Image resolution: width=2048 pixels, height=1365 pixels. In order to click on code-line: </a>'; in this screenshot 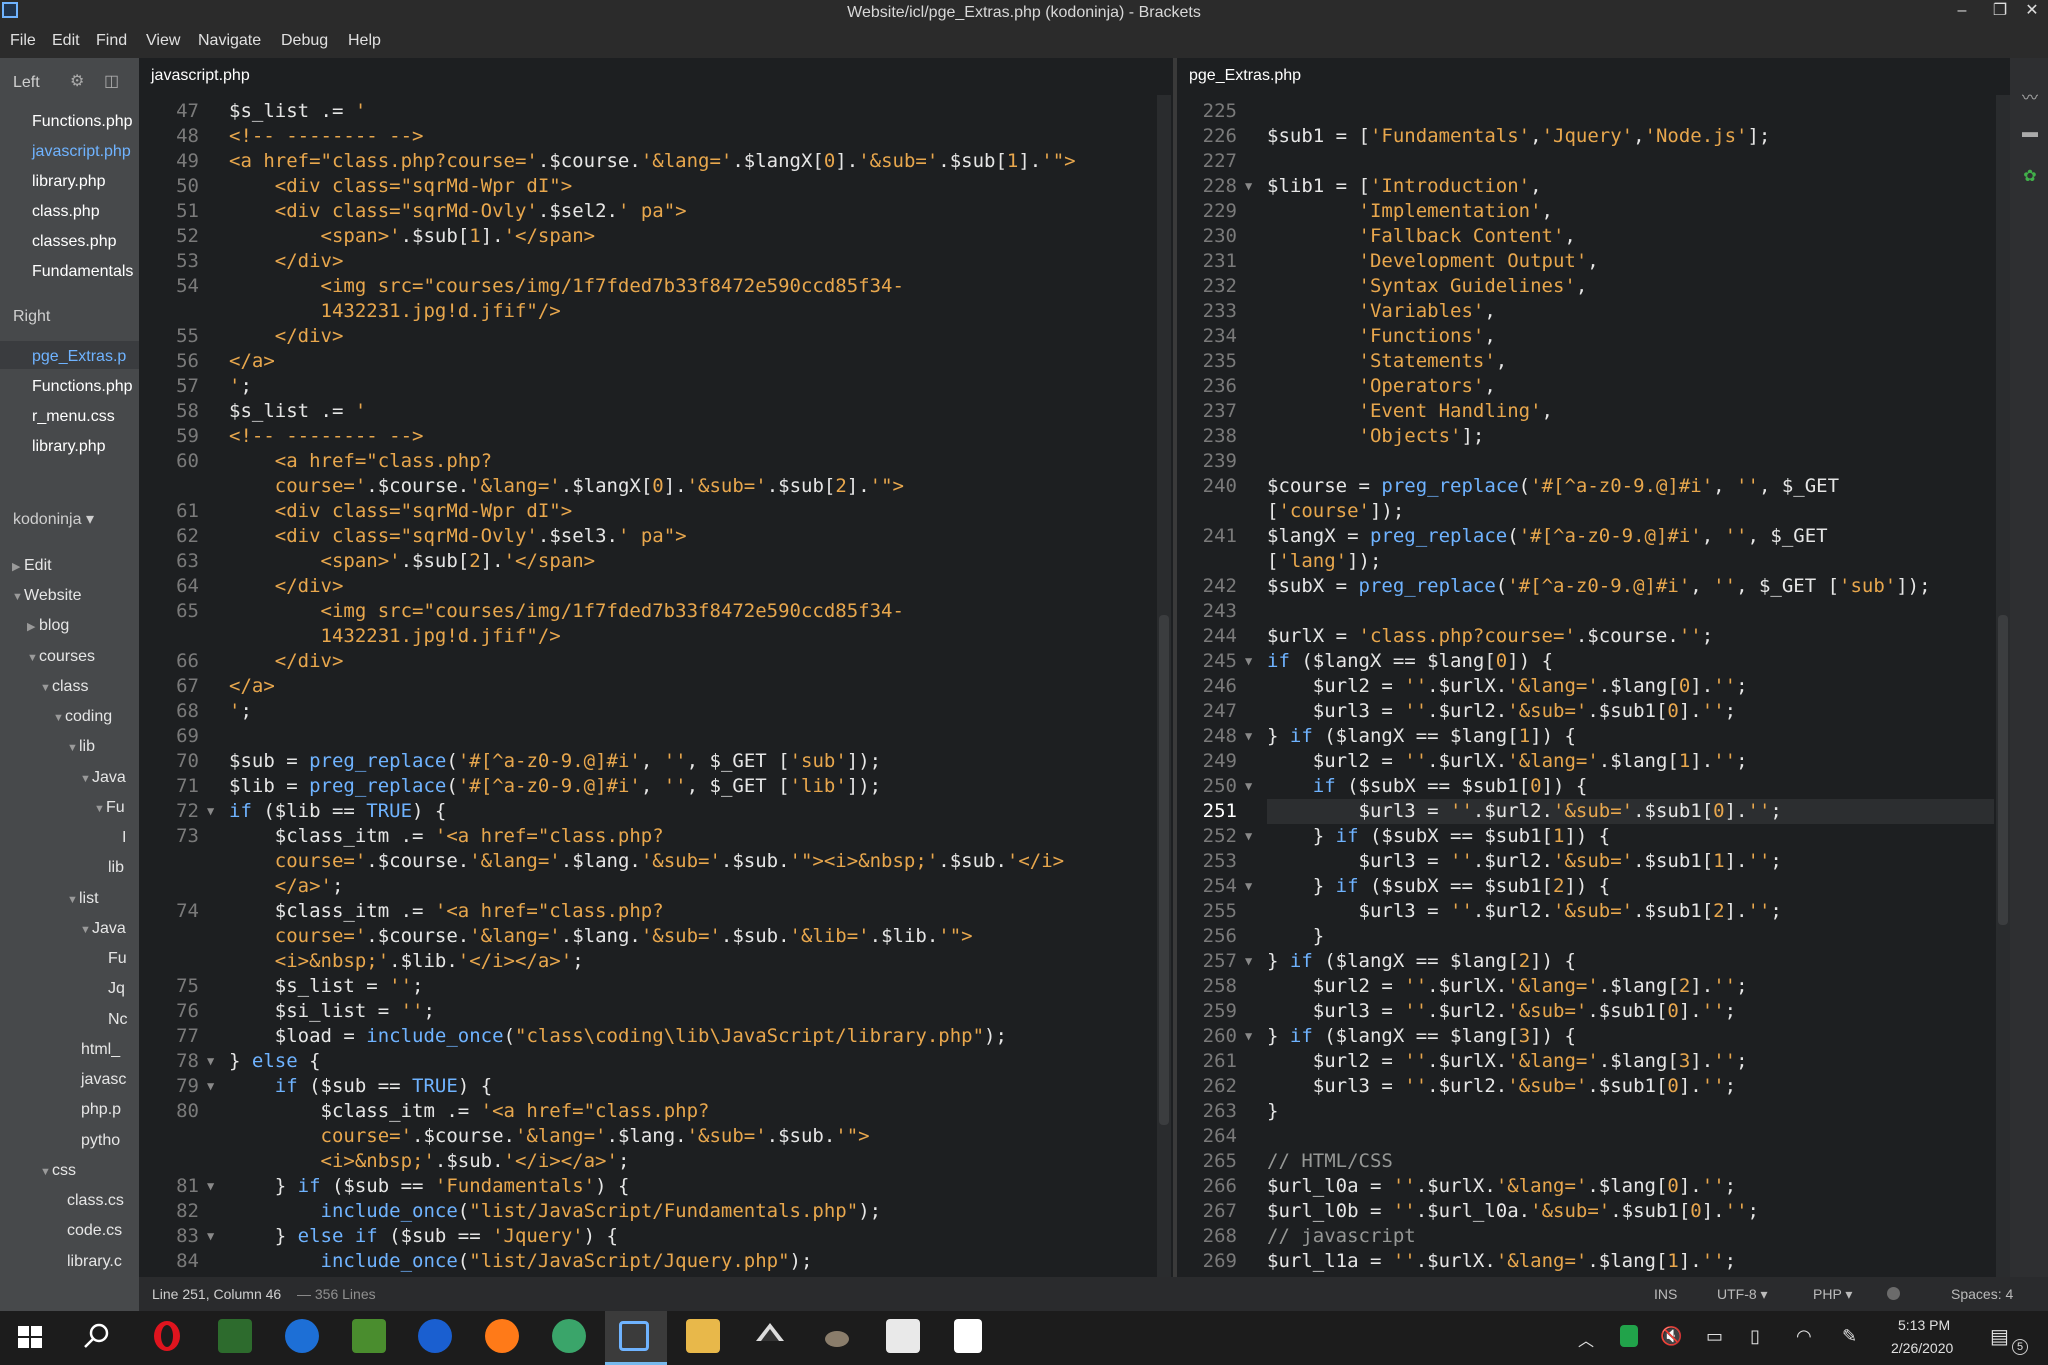, I will do `click(656, 886)`.